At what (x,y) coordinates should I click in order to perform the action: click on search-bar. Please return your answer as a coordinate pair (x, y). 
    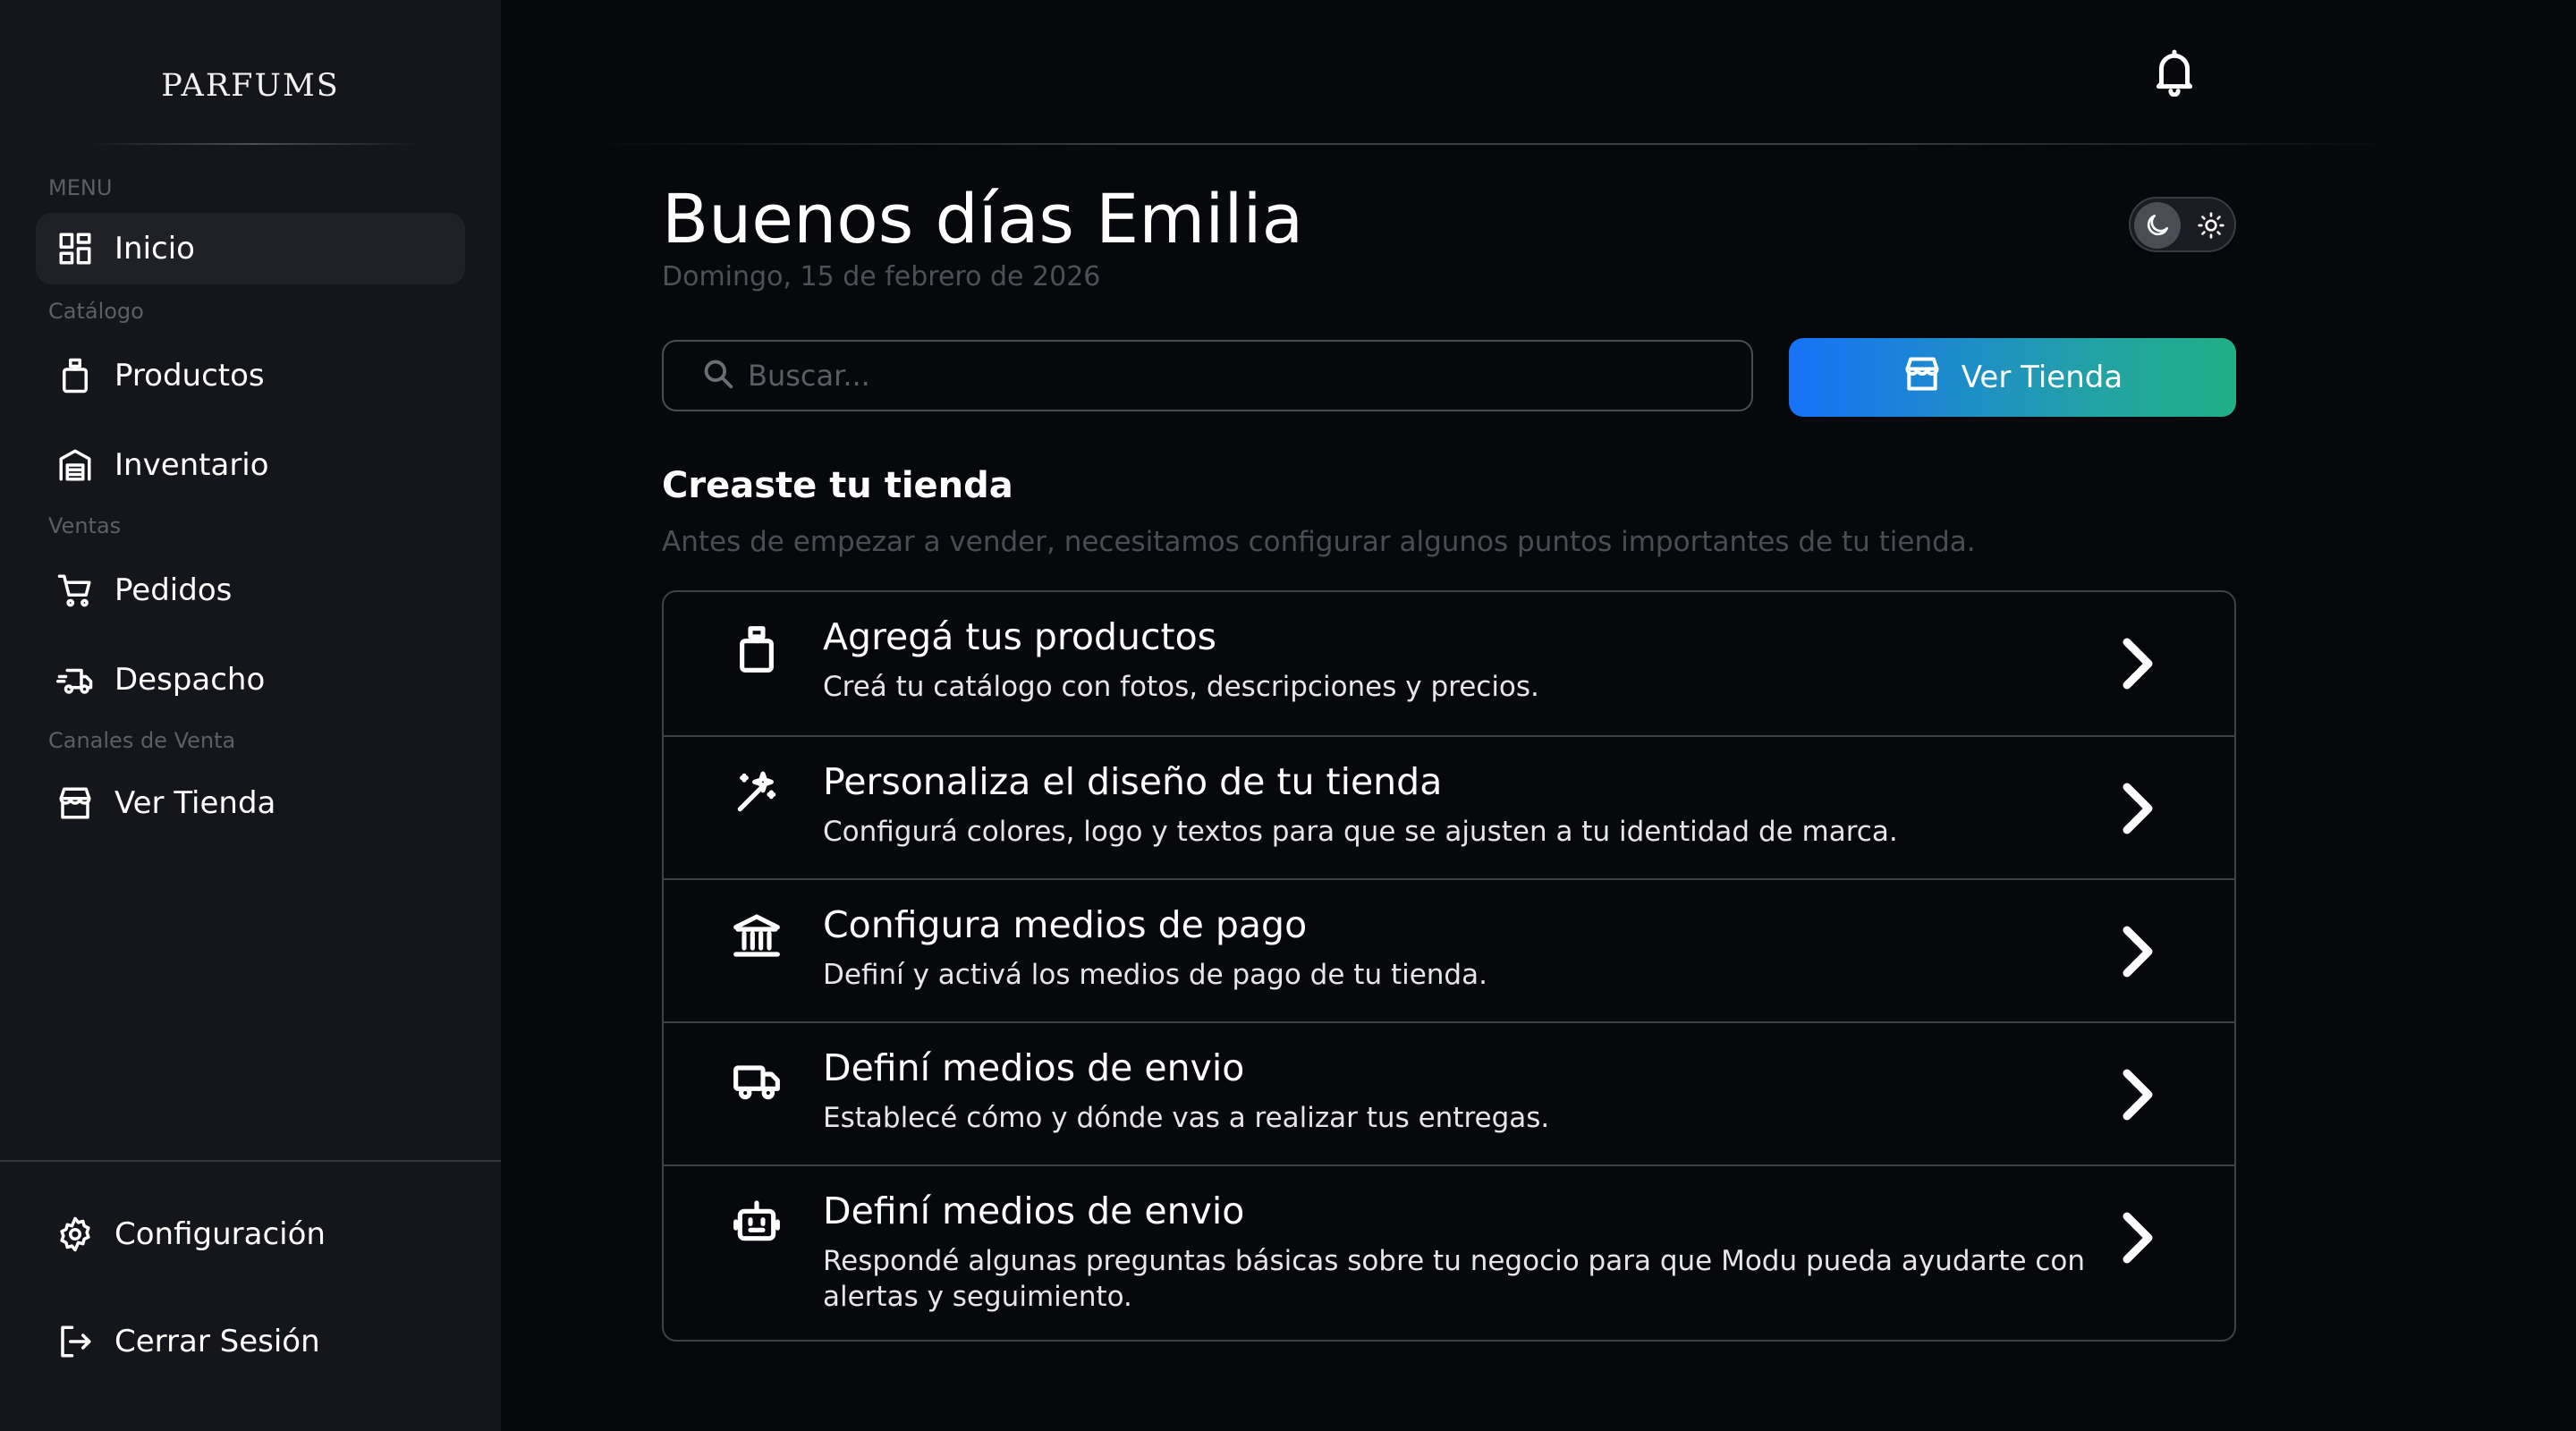
    Looking at the image, I should click on (1207, 375).